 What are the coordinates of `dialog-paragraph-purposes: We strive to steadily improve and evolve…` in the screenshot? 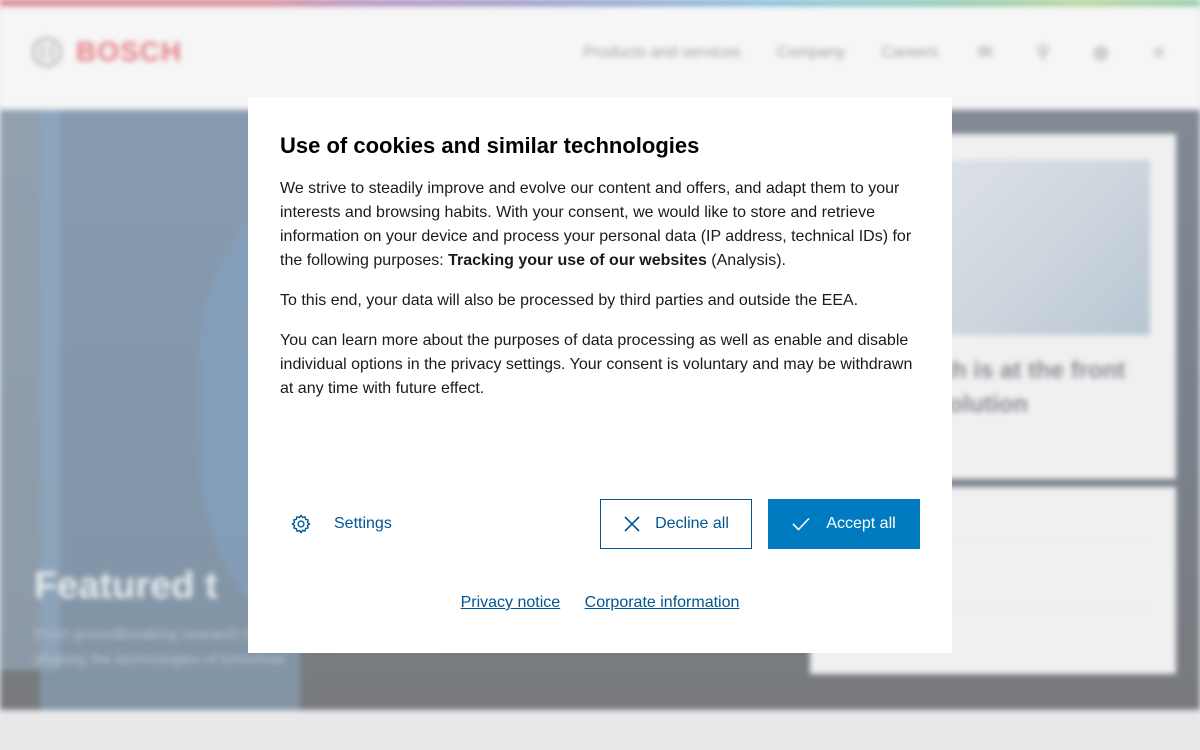 It's located at (600, 225).